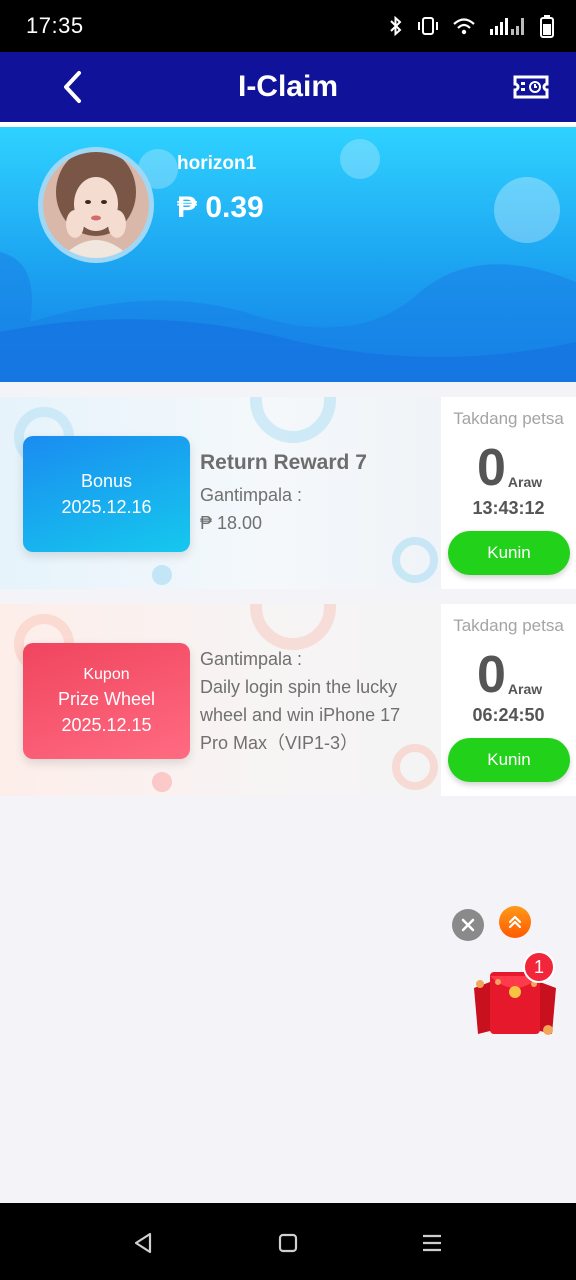  Describe the element at coordinates (299, 687) in the screenshot. I see `reward-description-line: Daily login spin the lucky` at that location.